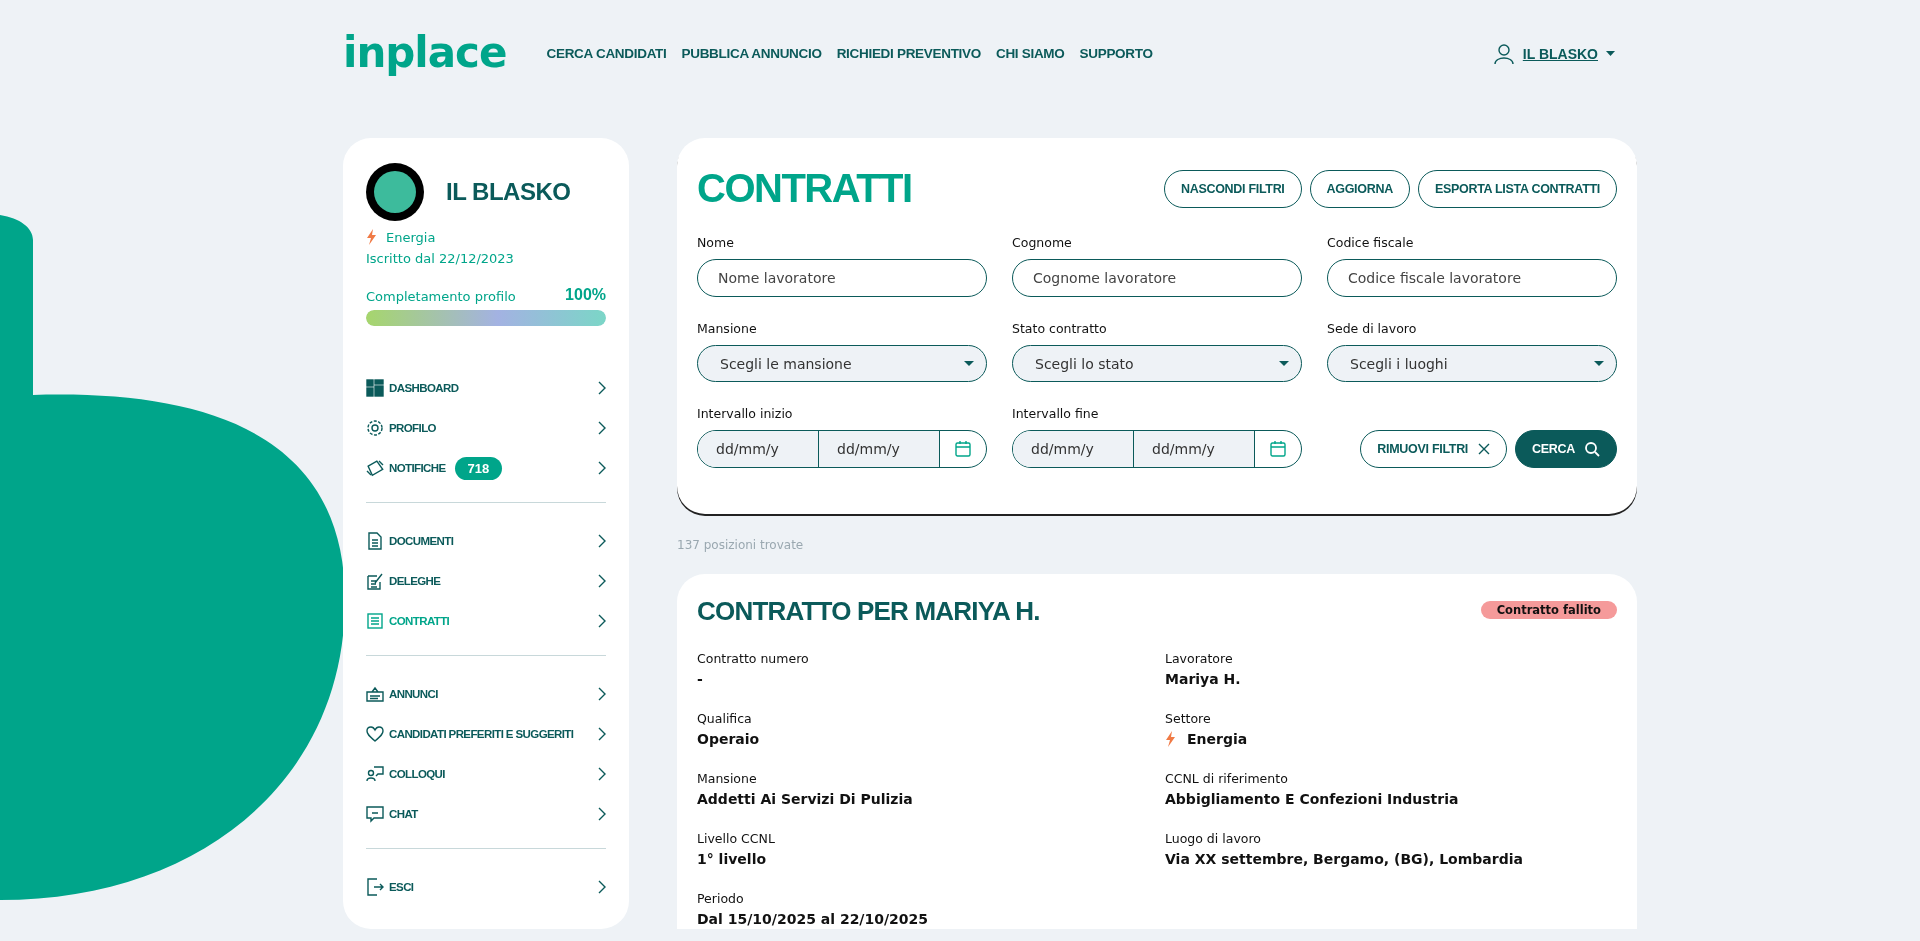 This screenshot has height=941, width=1920. Describe the element at coordinates (1030, 53) in the screenshot. I see `nav-link: CHI SIAMO` at that location.